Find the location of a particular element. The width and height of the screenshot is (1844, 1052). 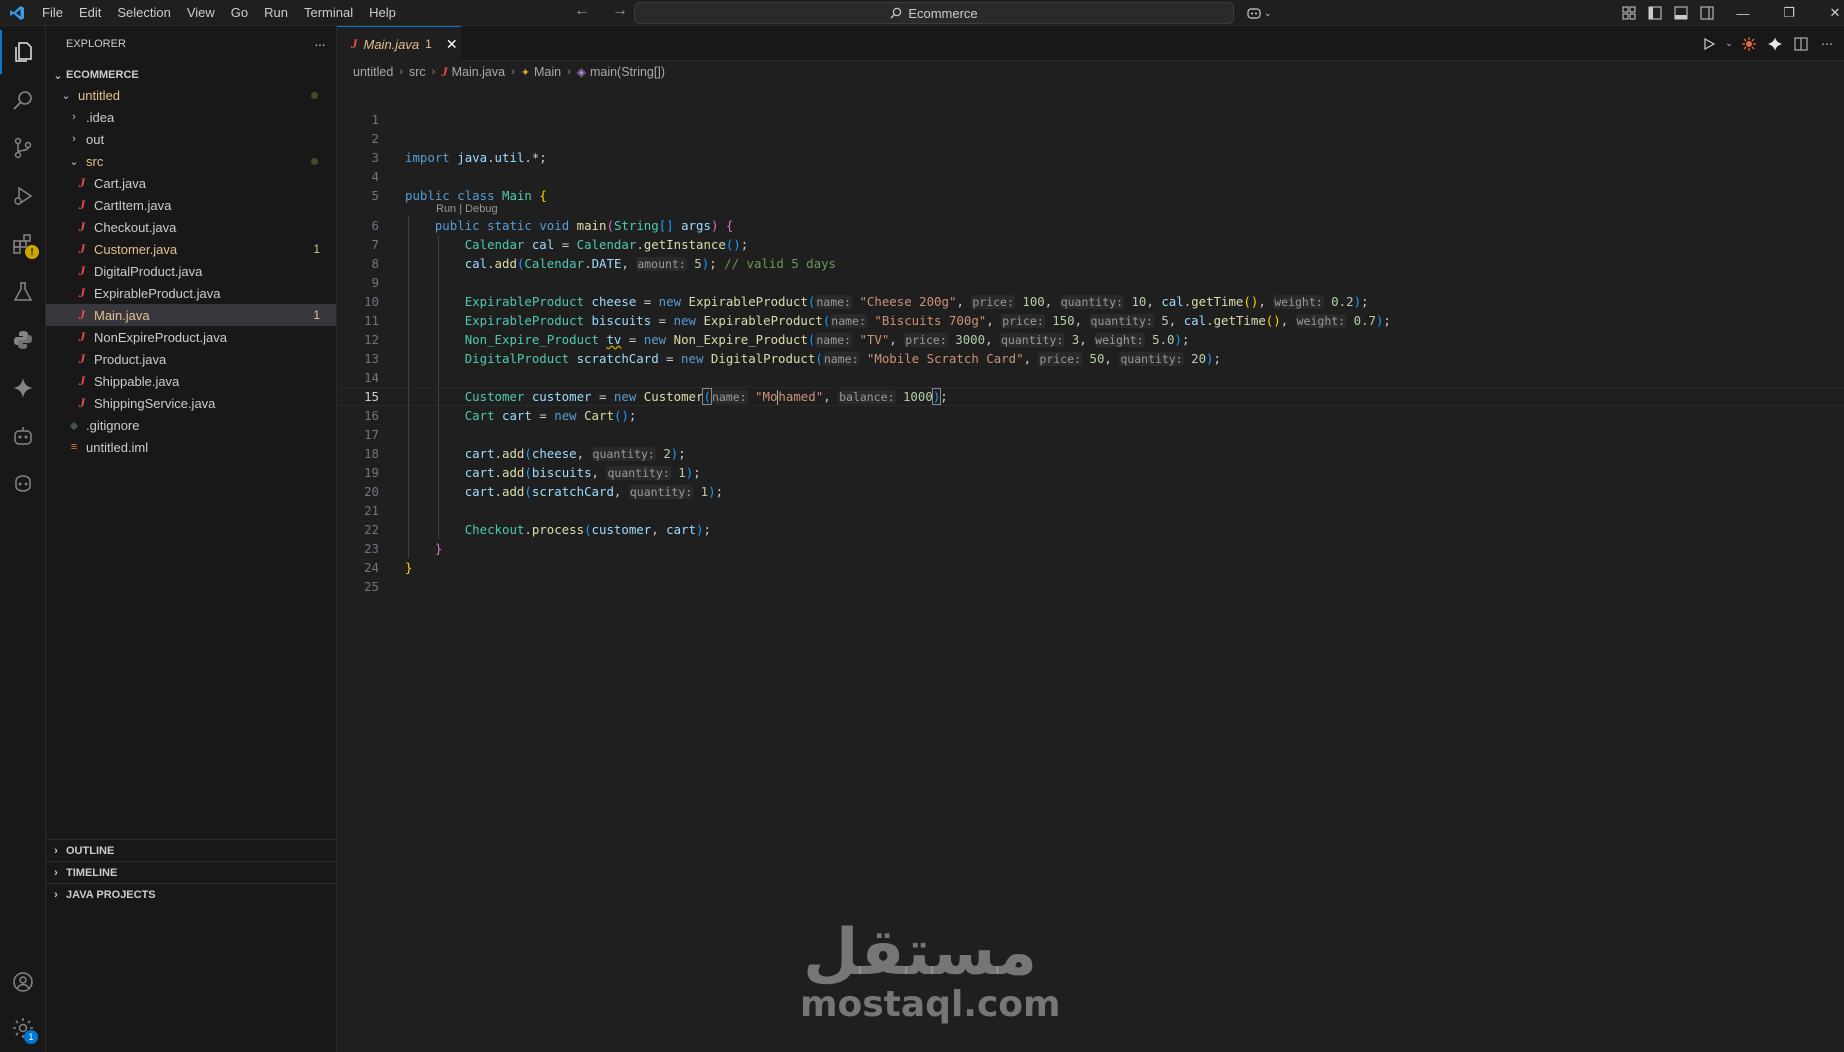

tree-item: ⌄ src is located at coordinates (191, 161).